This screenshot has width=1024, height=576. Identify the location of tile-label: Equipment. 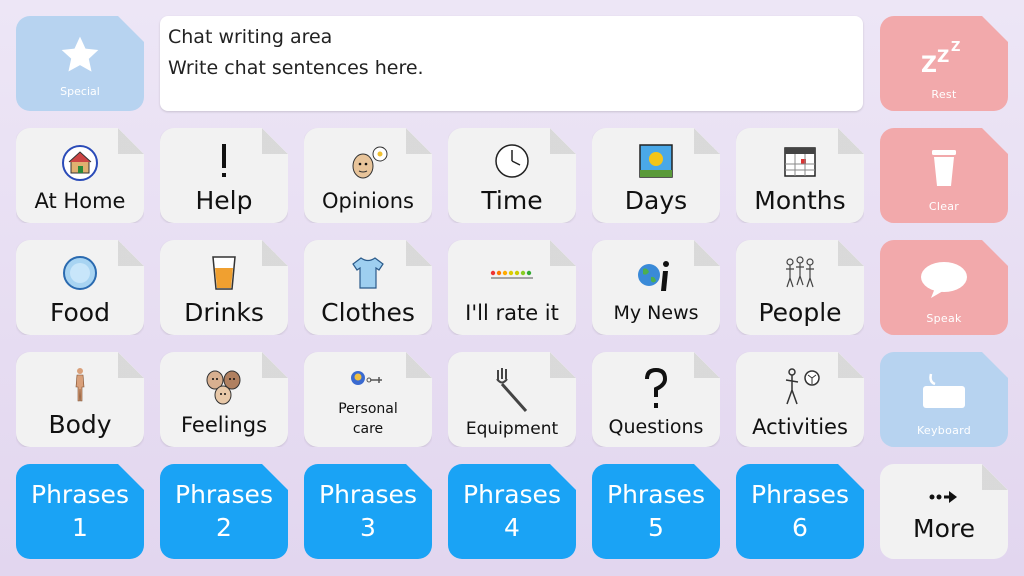
(512, 428).